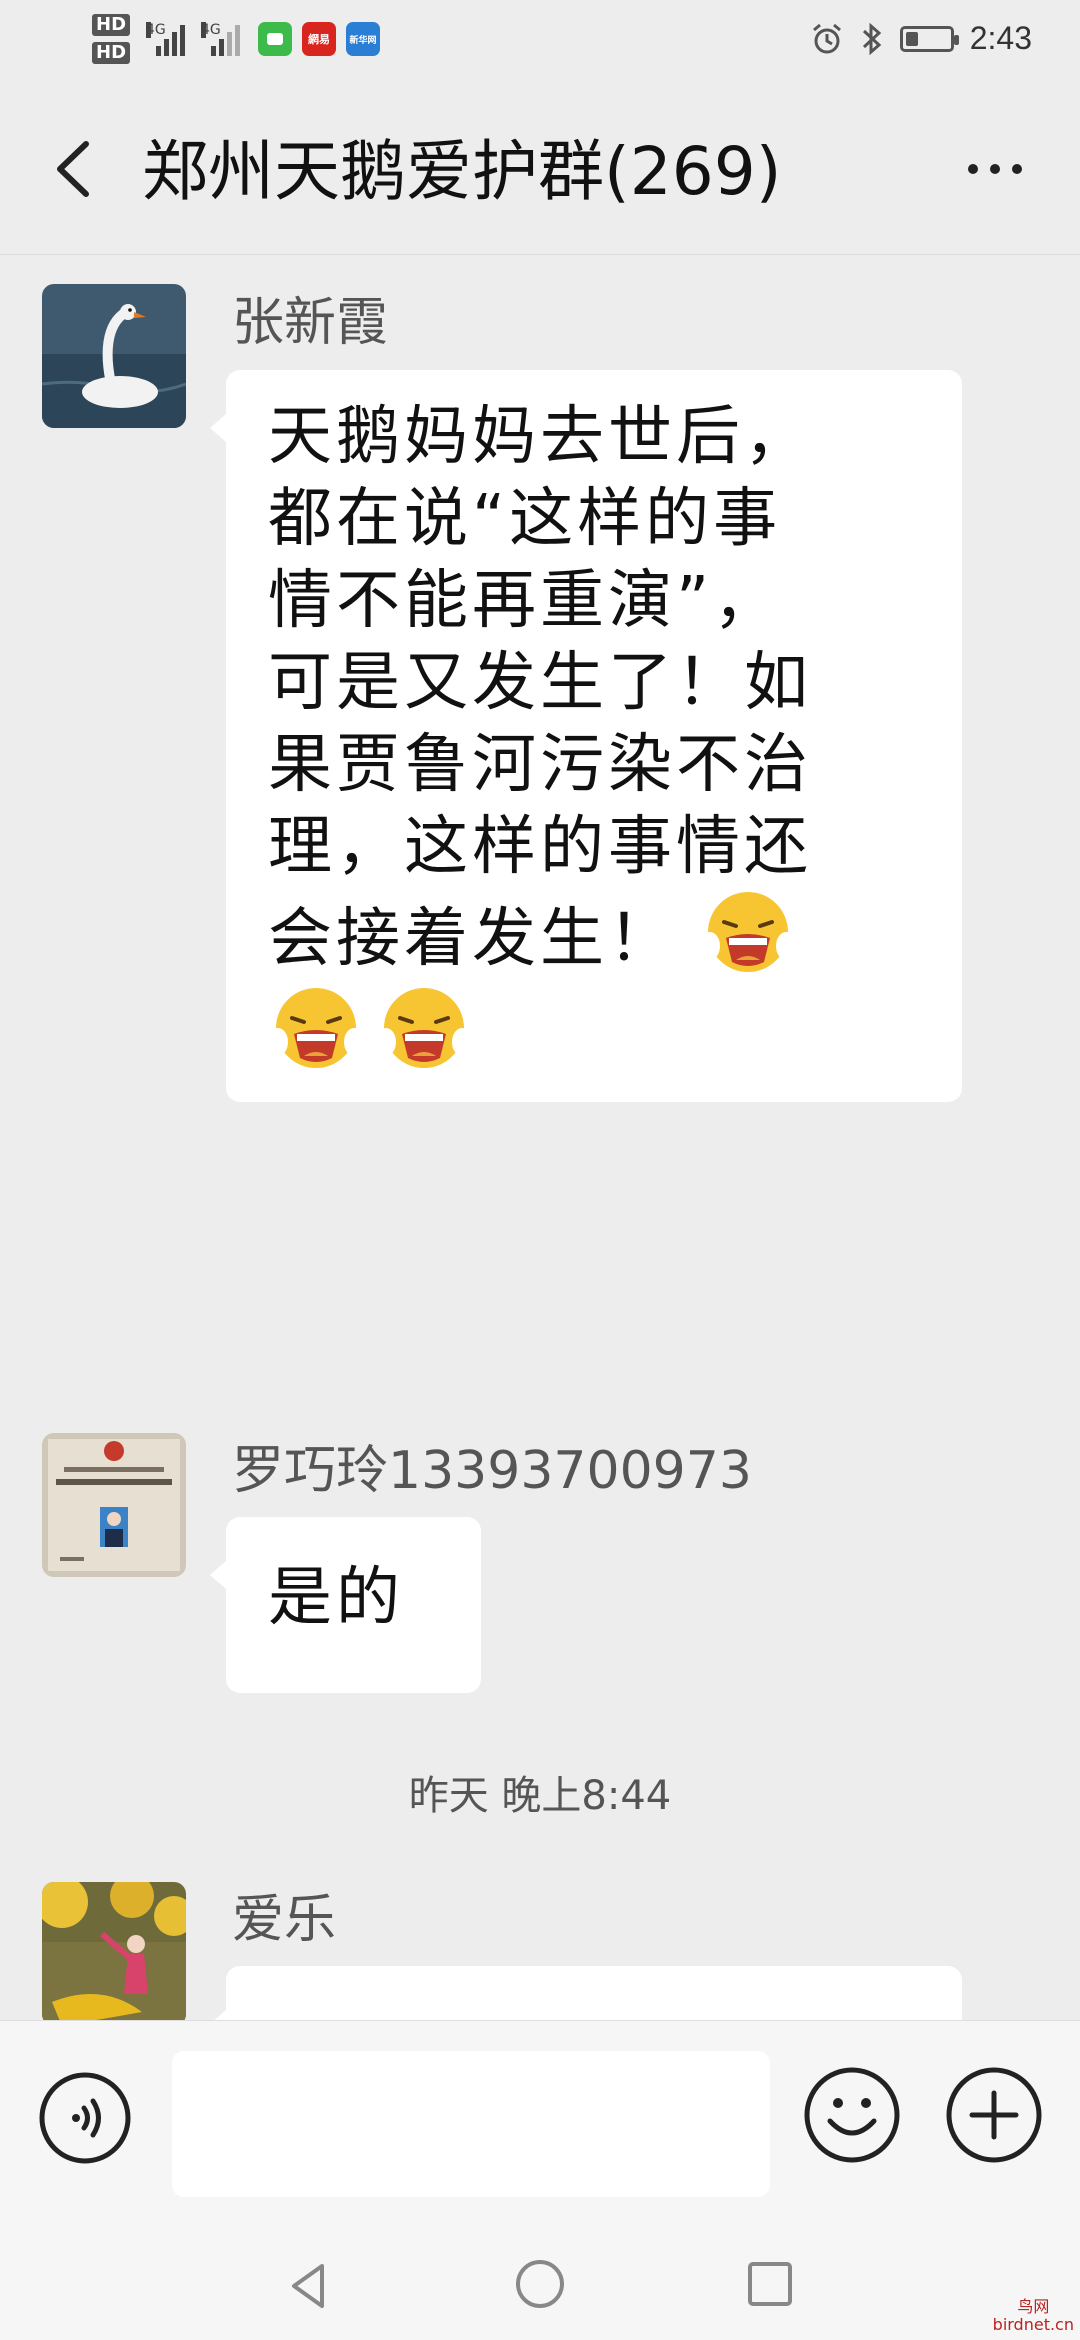  I want to click on input-bar, so click(540, 2125).